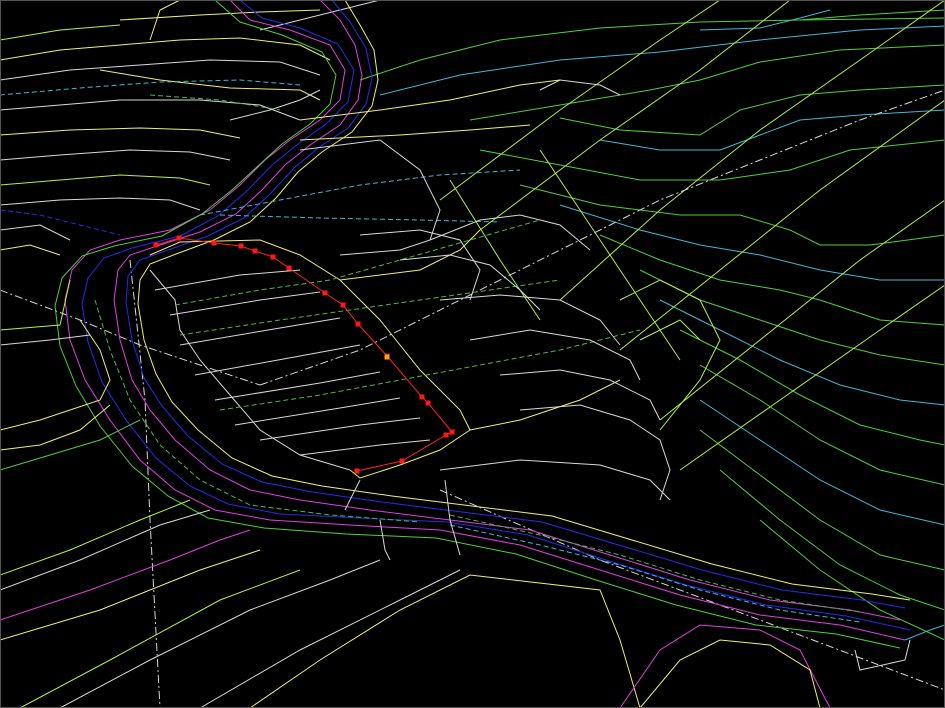 This screenshot has height=708, width=945. I want to click on grip-handle-hot, so click(387, 357).